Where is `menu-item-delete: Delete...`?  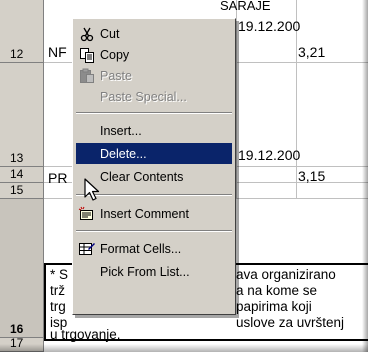
menu-item-delete: Delete... is located at coordinates (154, 153).